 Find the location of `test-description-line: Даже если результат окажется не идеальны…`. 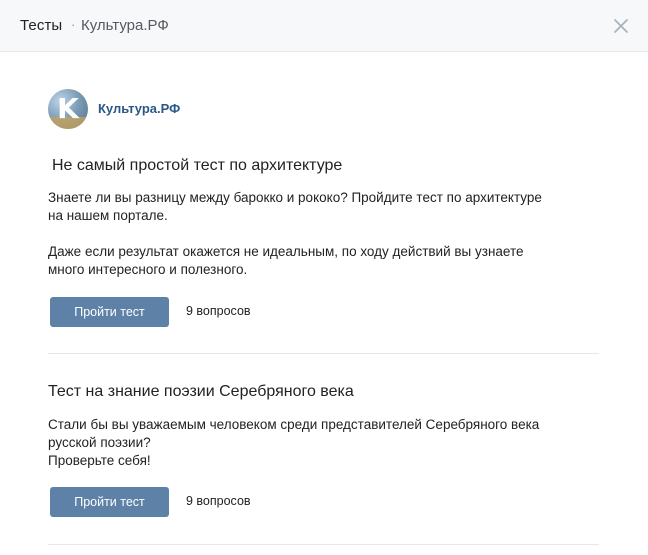

test-description-line: Даже если результат окажется не идеальны… is located at coordinates (286, 251).